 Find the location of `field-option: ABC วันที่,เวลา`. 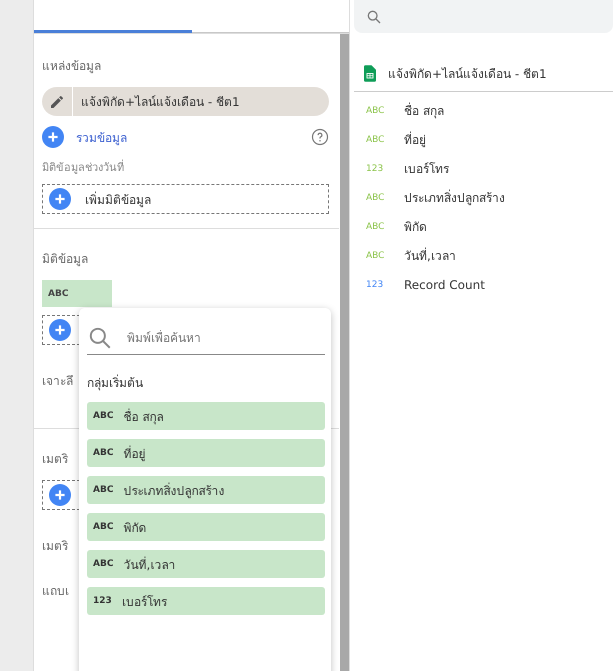

field-option: ABC วันที่,เวลา is located at coordinates (206, 564).